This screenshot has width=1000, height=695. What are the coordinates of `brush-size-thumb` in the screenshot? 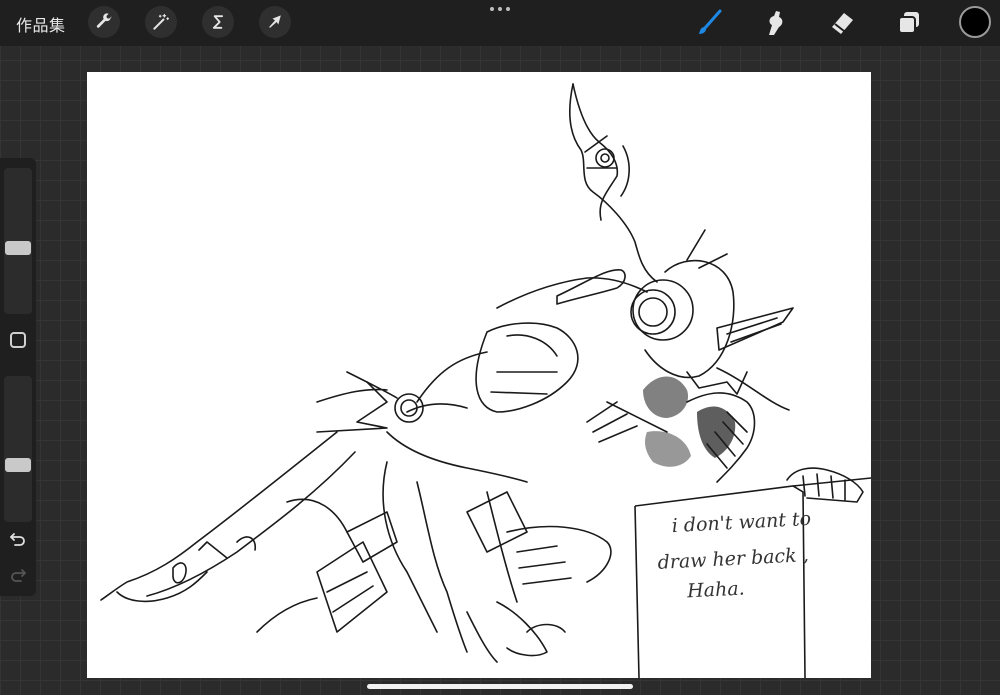 It's located at (18, 247).